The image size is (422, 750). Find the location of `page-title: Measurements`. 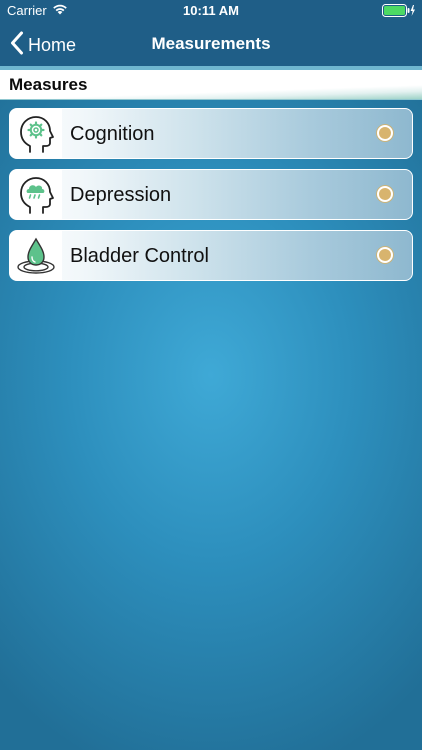

page-title: Measurements is located at coordinates (211, 43).